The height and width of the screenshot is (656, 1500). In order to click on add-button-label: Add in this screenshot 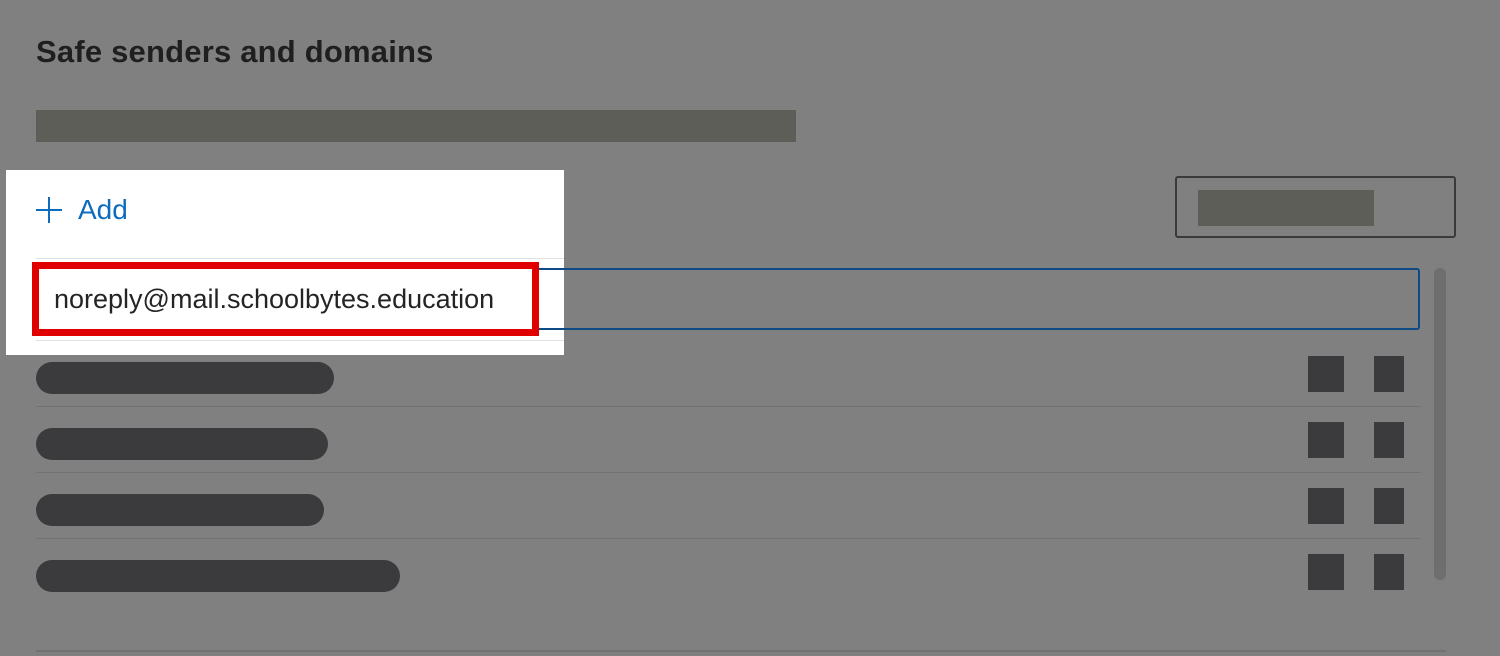, I will do `click(103, 209)`.